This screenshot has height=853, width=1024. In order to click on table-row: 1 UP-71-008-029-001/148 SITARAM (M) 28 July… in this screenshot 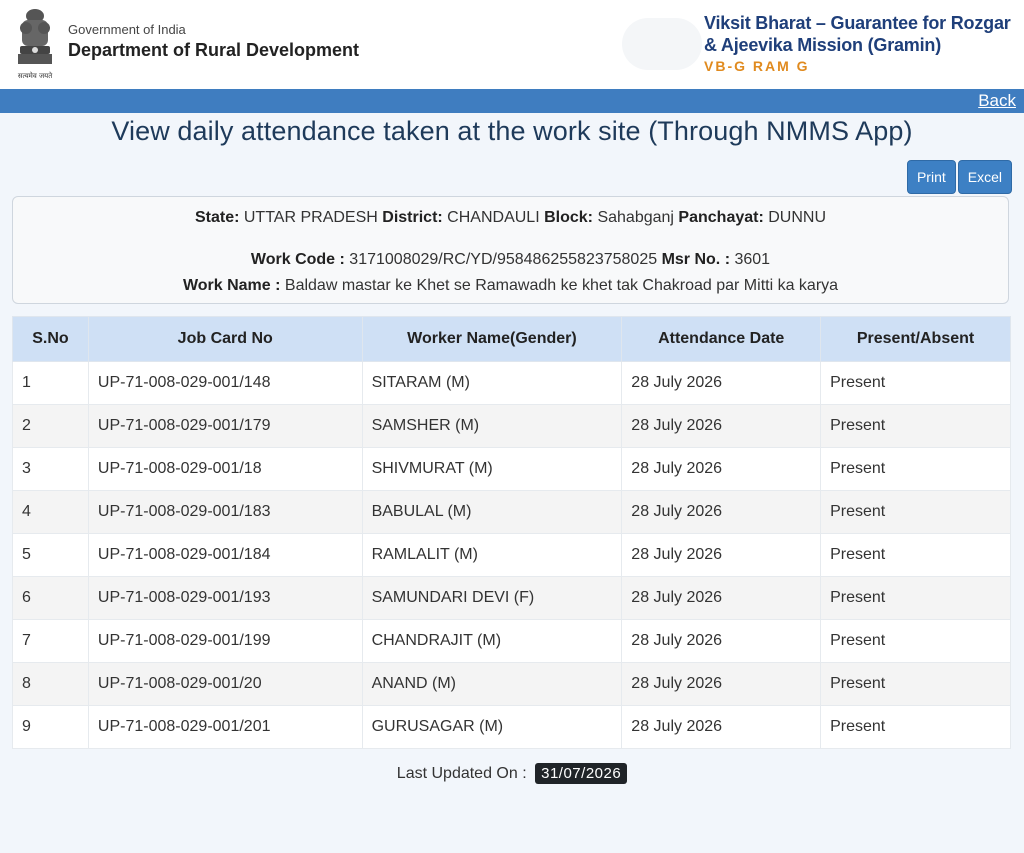, I will do `click(511, 383)`.